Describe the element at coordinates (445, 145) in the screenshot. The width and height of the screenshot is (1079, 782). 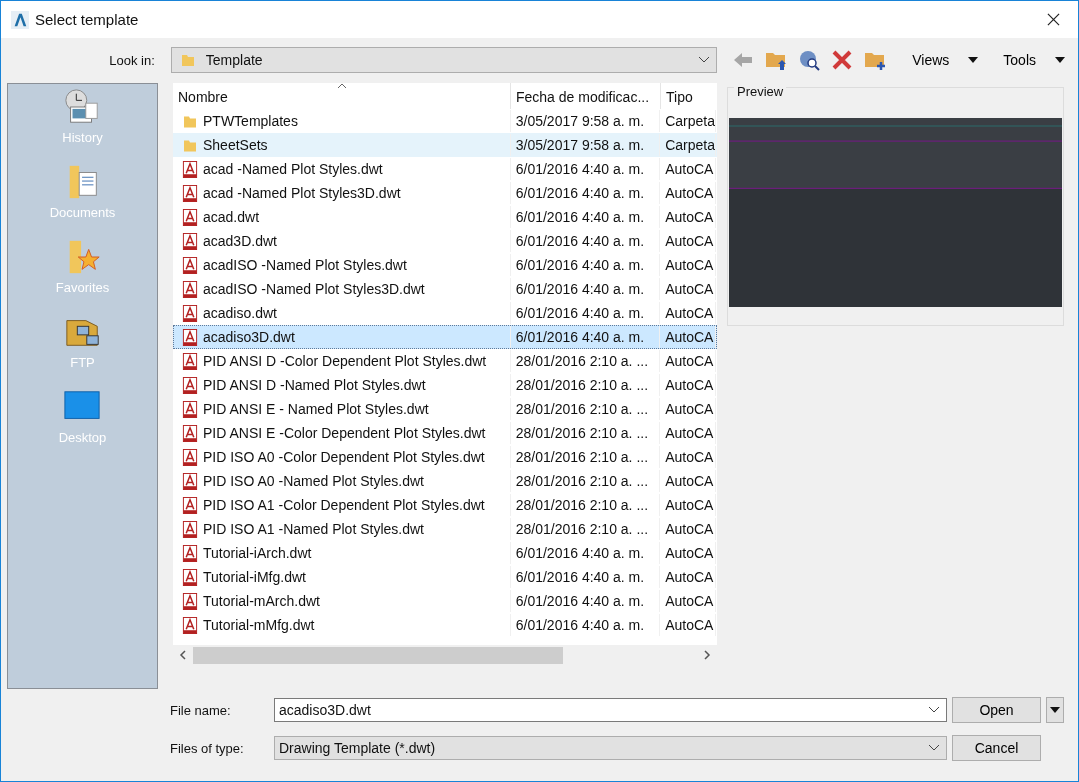
I see `file-row: SheetSets 3/05/2017 9:58 a. m. Carpeta` at that location.